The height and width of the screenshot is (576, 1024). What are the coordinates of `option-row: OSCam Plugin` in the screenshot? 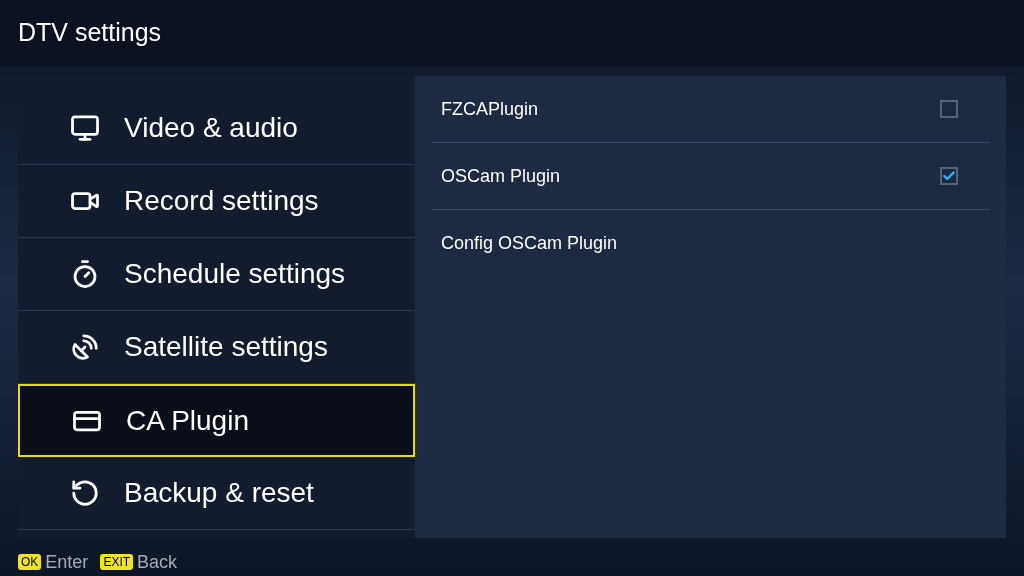 It's located at (710, 176).